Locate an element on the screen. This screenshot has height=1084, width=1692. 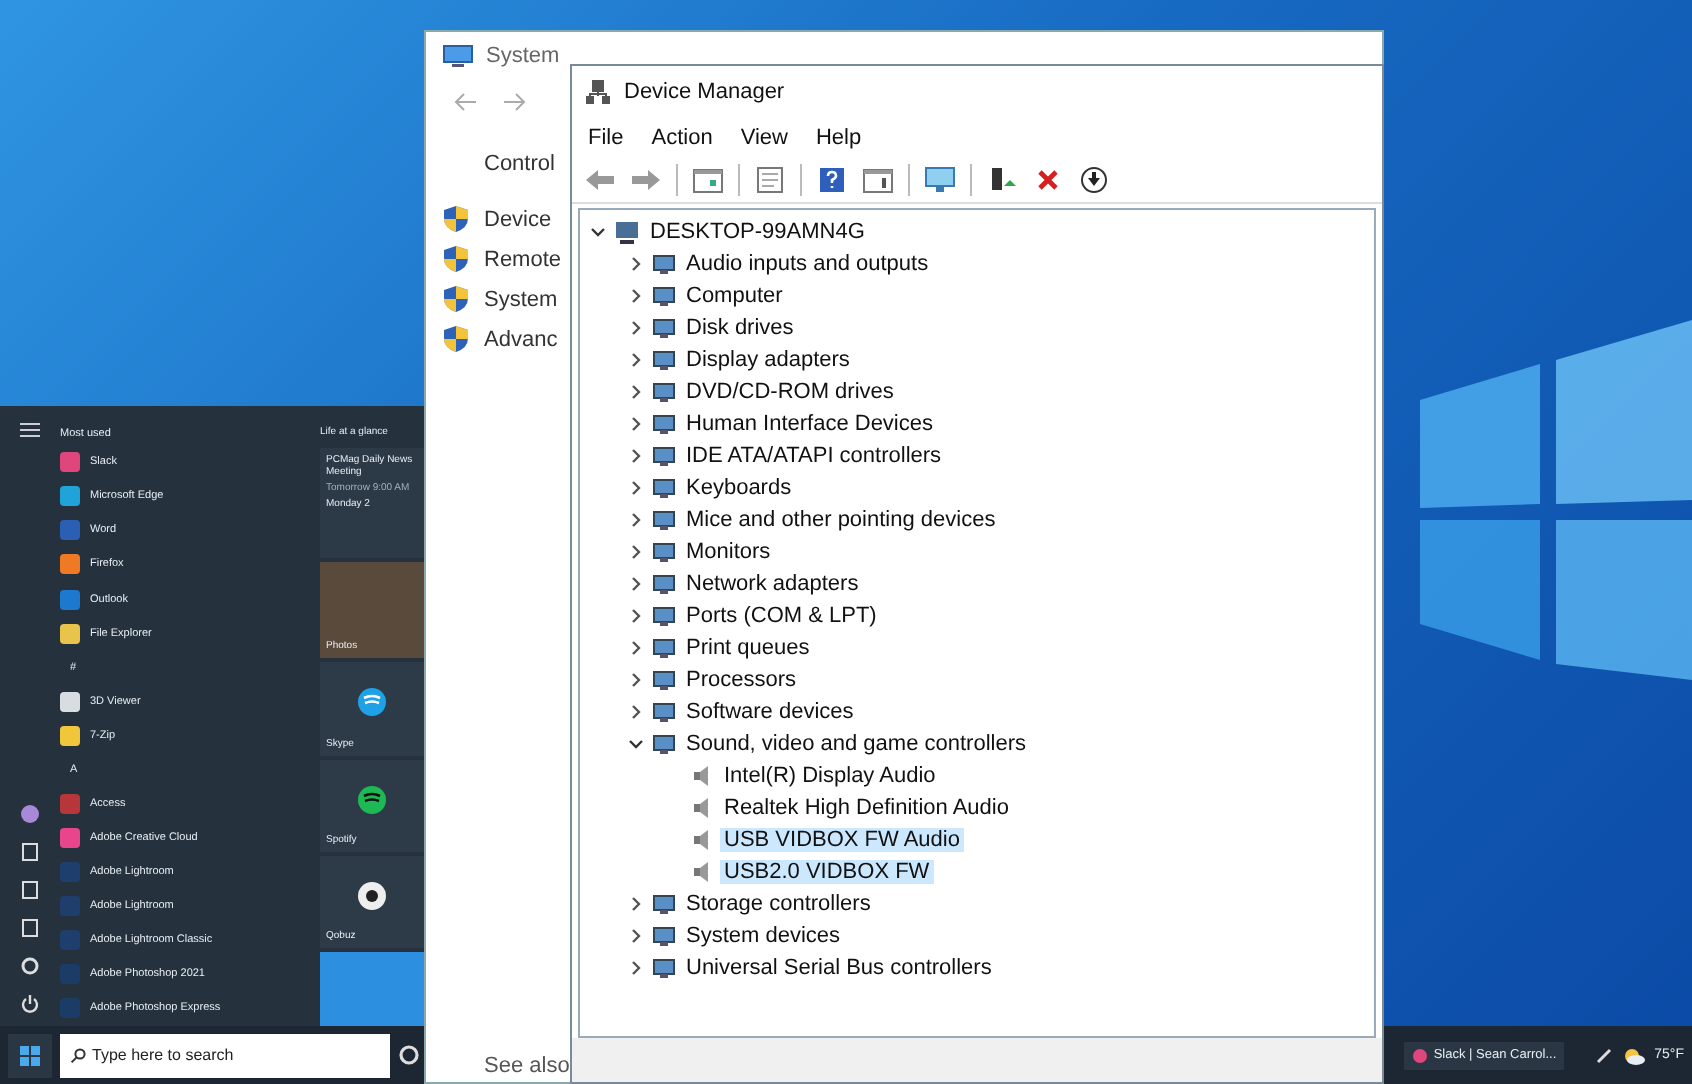
tree-item: System devices is located at coordinates (763, 936).